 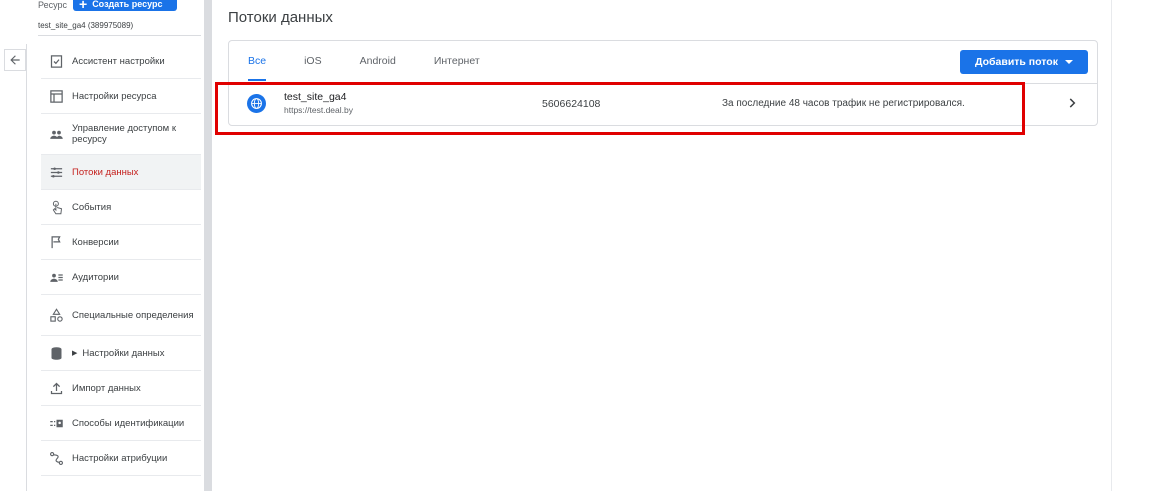 I want to click on sidebar-item-setup-assistant: Ассистент настройки, so click(x=121, y=61).